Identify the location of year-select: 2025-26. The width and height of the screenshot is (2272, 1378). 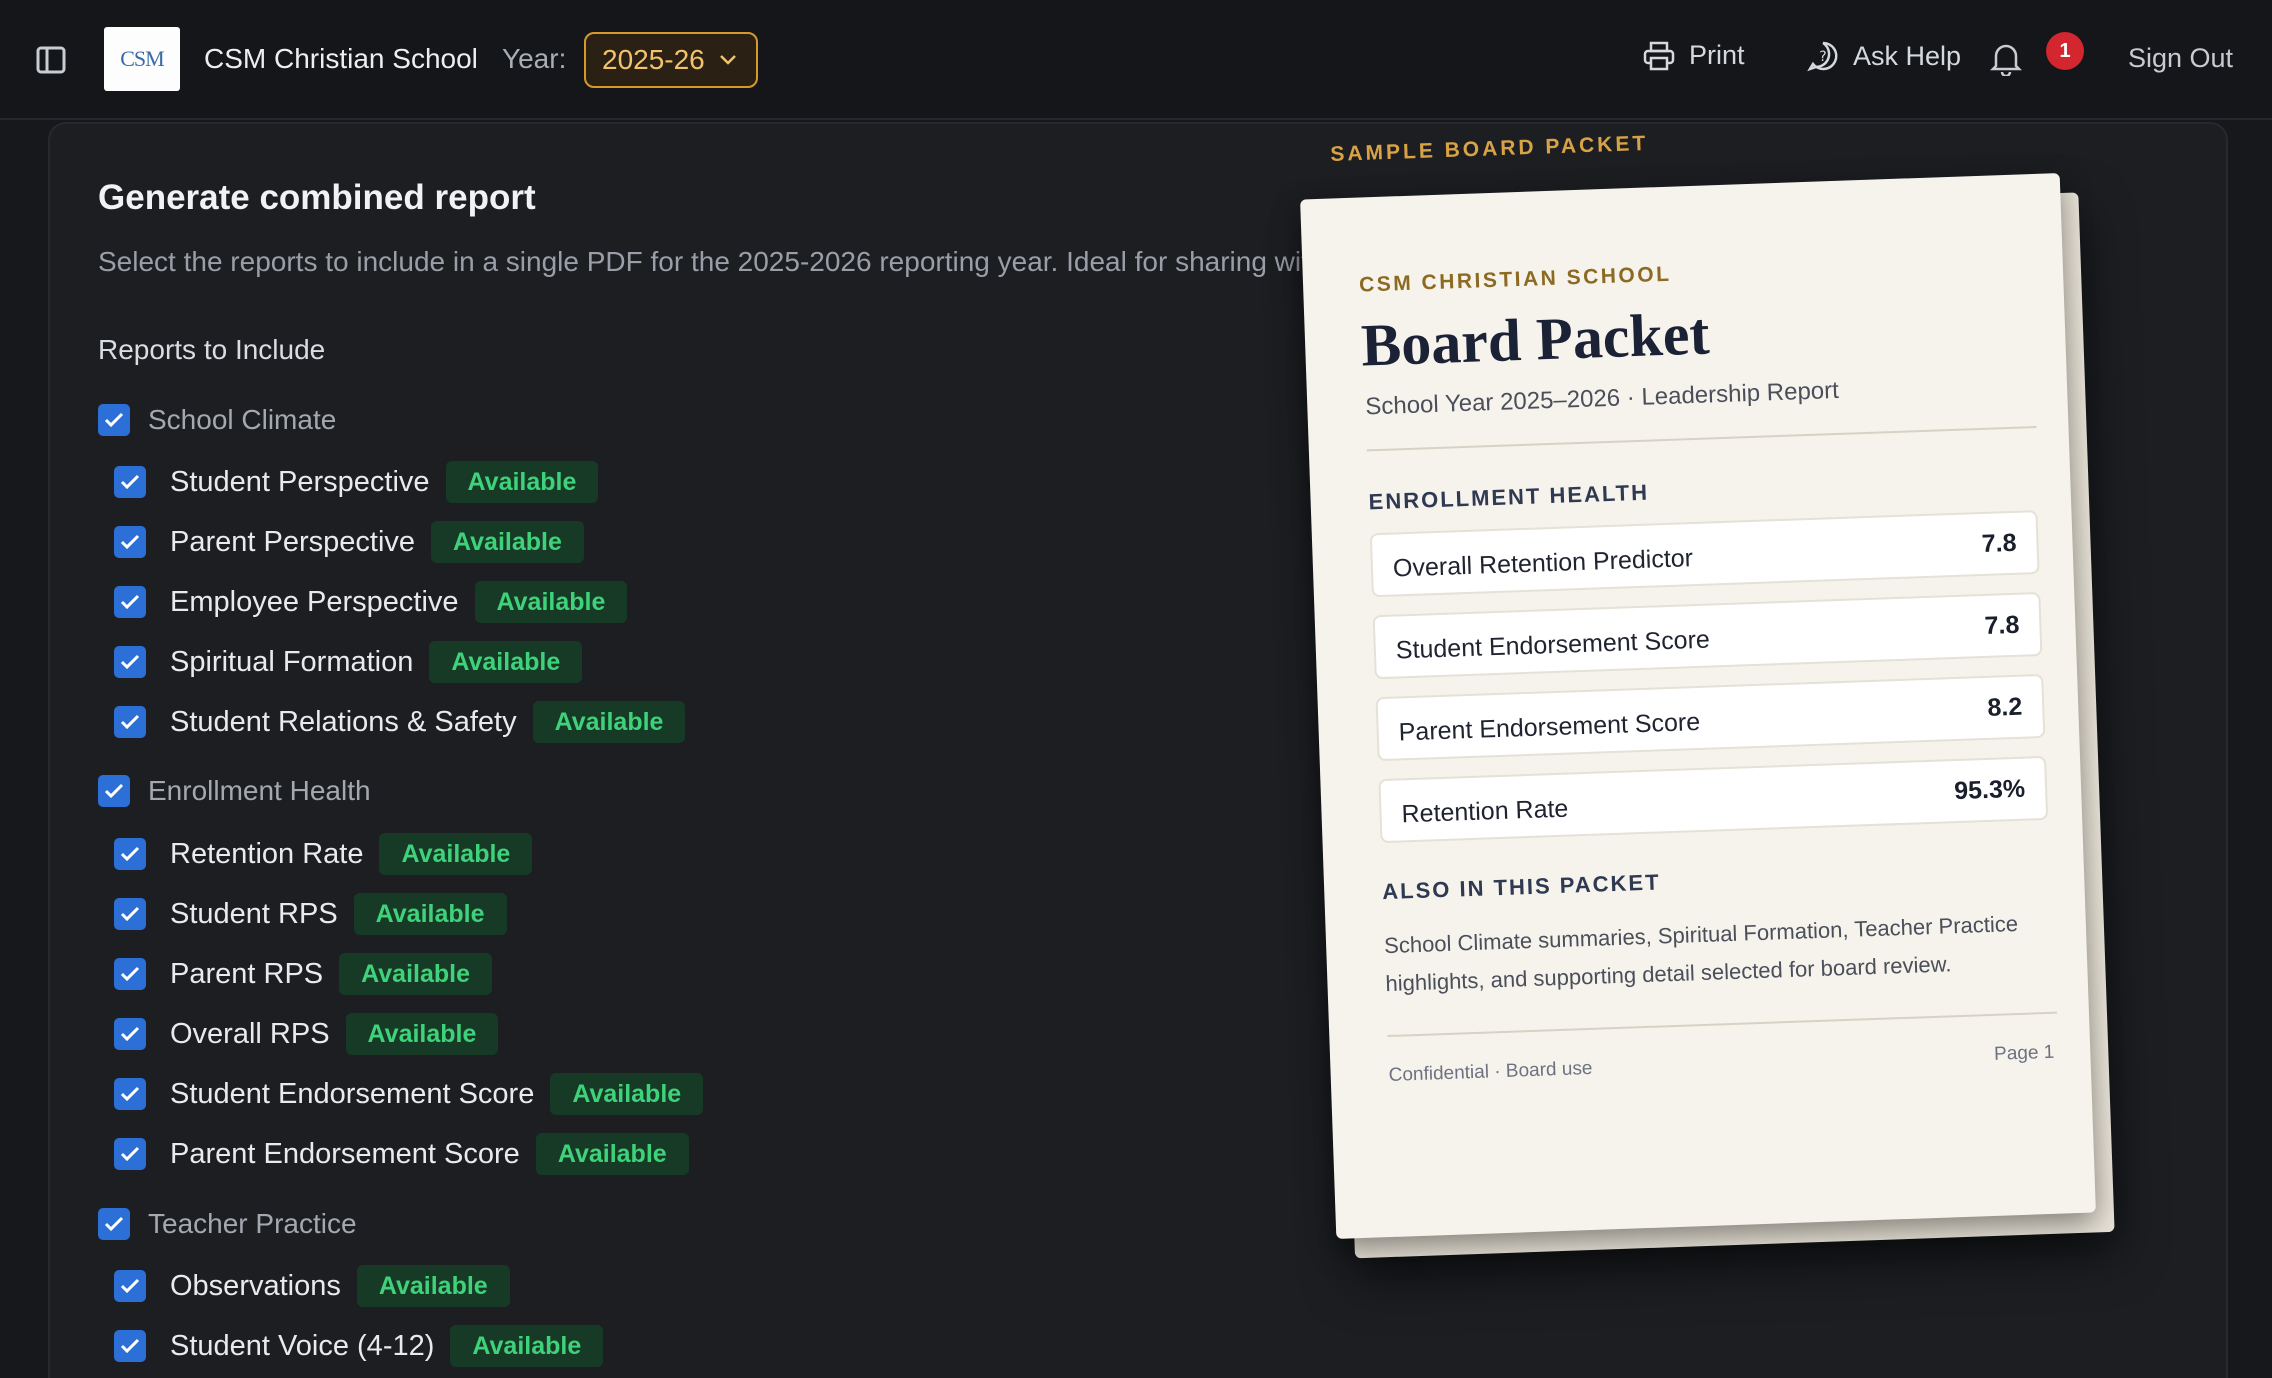
(671, 60).